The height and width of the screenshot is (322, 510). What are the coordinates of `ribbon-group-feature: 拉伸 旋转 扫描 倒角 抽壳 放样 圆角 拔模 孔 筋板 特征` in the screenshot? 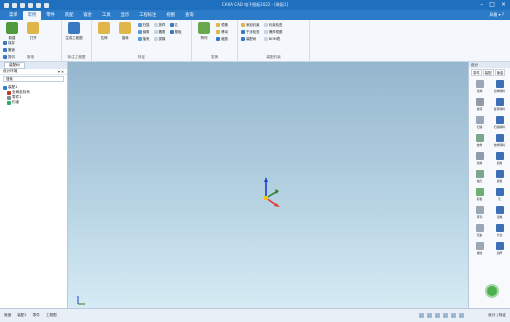 It's located at (142, 40).